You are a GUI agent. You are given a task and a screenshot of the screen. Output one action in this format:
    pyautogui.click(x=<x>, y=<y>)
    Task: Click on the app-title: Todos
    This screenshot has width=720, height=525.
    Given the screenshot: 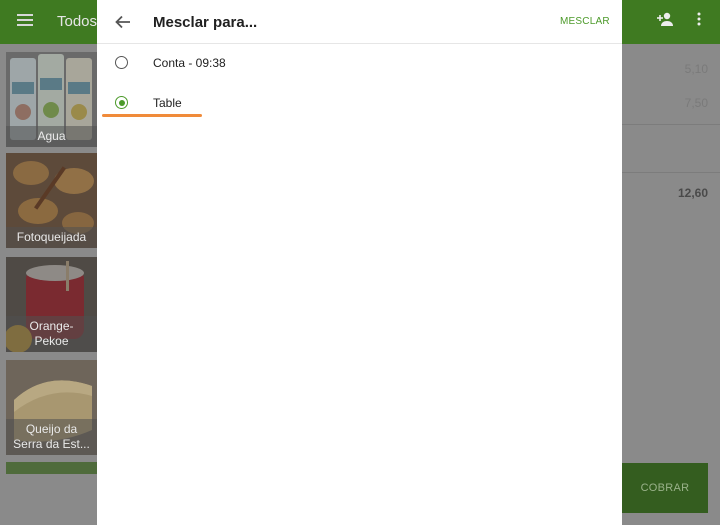 What is the action you would take?
    pyautogui.click(x=77, y=21)
    